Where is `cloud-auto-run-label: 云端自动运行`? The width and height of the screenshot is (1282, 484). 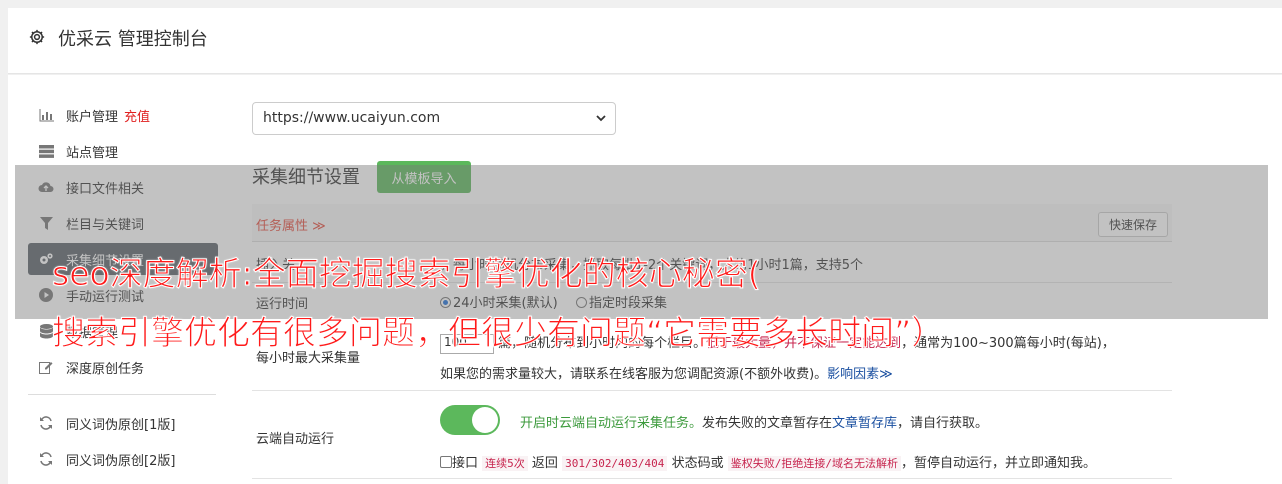
cloud-auto-run-label: 云端自动运行 is located at coordinates (295, 439).